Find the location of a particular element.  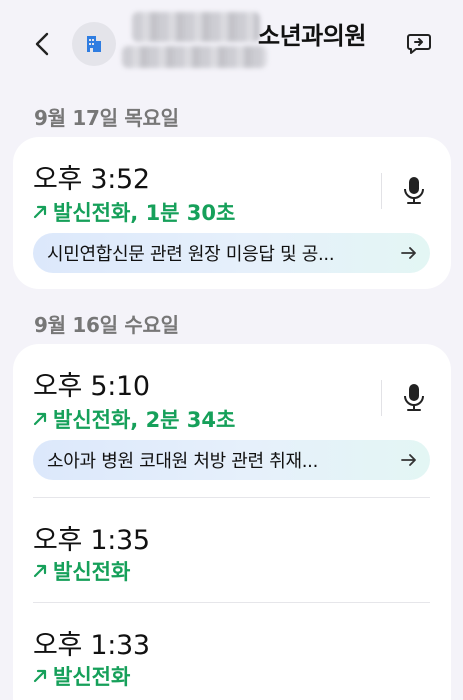

call-type: 발신전화, 2분 34초 is located at coordinates (134, 419).